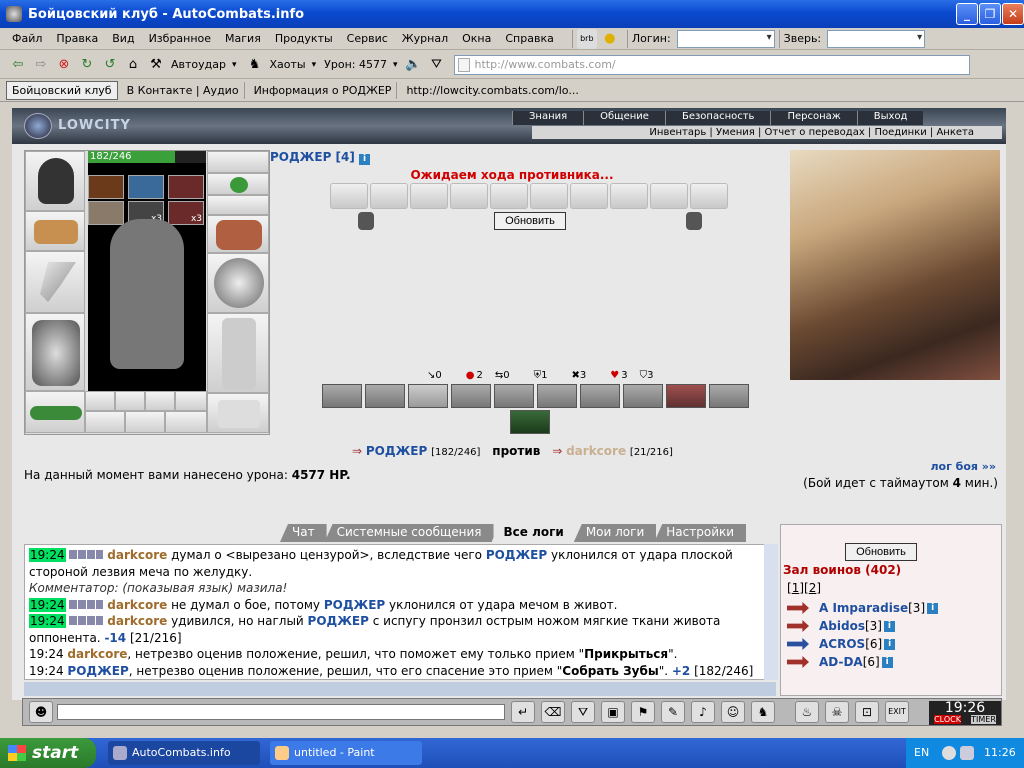 The image size is (1024, 768). Describe the element at coordinates (400, 689) in the screenshot. I see `chat-hscroll` at that location.